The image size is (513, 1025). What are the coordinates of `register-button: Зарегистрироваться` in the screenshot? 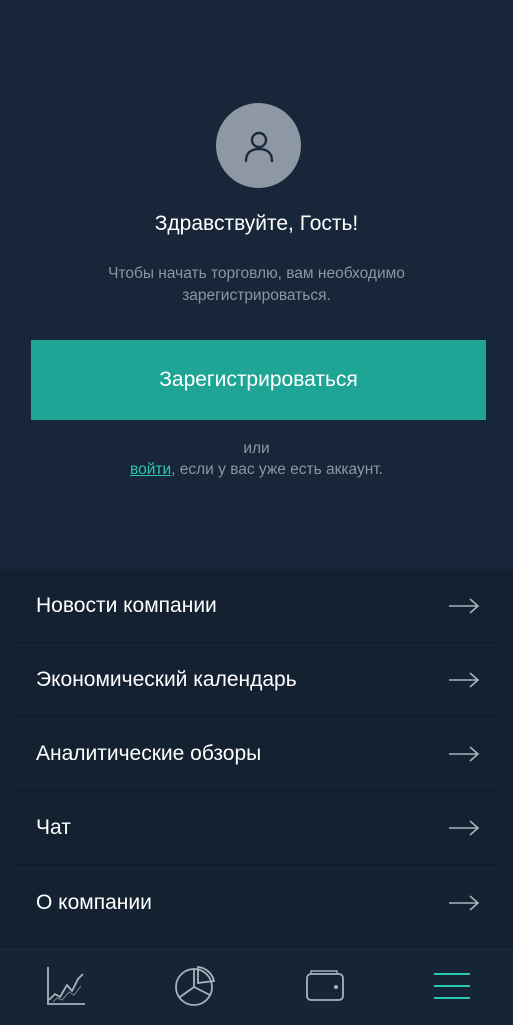 It's located at (258, 380).